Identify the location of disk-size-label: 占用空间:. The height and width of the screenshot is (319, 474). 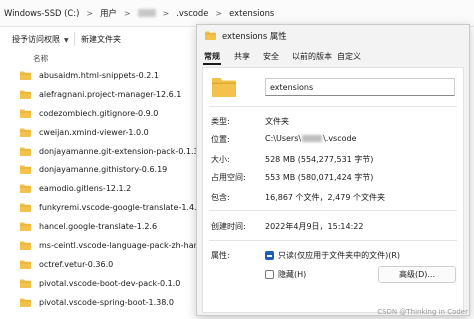
(228, 177).